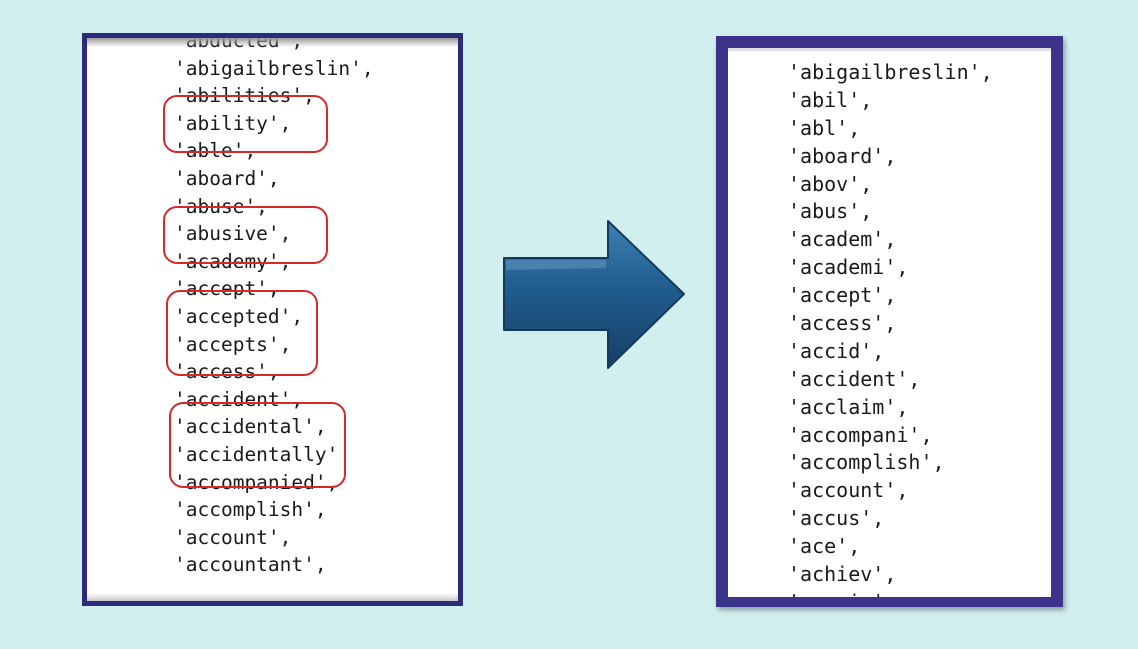  Describe the element at coordinates (824, 546) in the screenshot. I see `list-item: 'ace',` at that location.